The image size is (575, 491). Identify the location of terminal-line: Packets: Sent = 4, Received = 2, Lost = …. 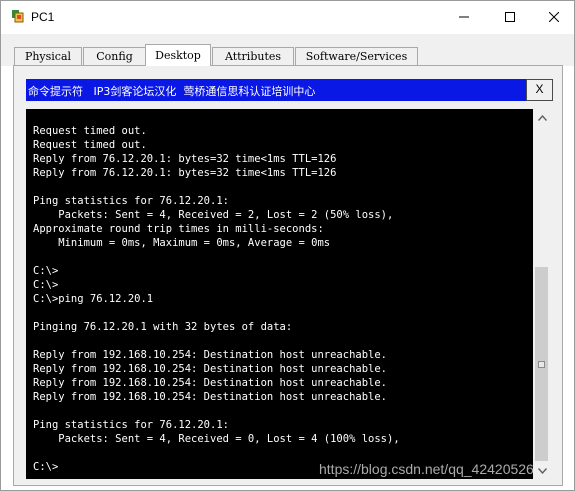
(213, 215).